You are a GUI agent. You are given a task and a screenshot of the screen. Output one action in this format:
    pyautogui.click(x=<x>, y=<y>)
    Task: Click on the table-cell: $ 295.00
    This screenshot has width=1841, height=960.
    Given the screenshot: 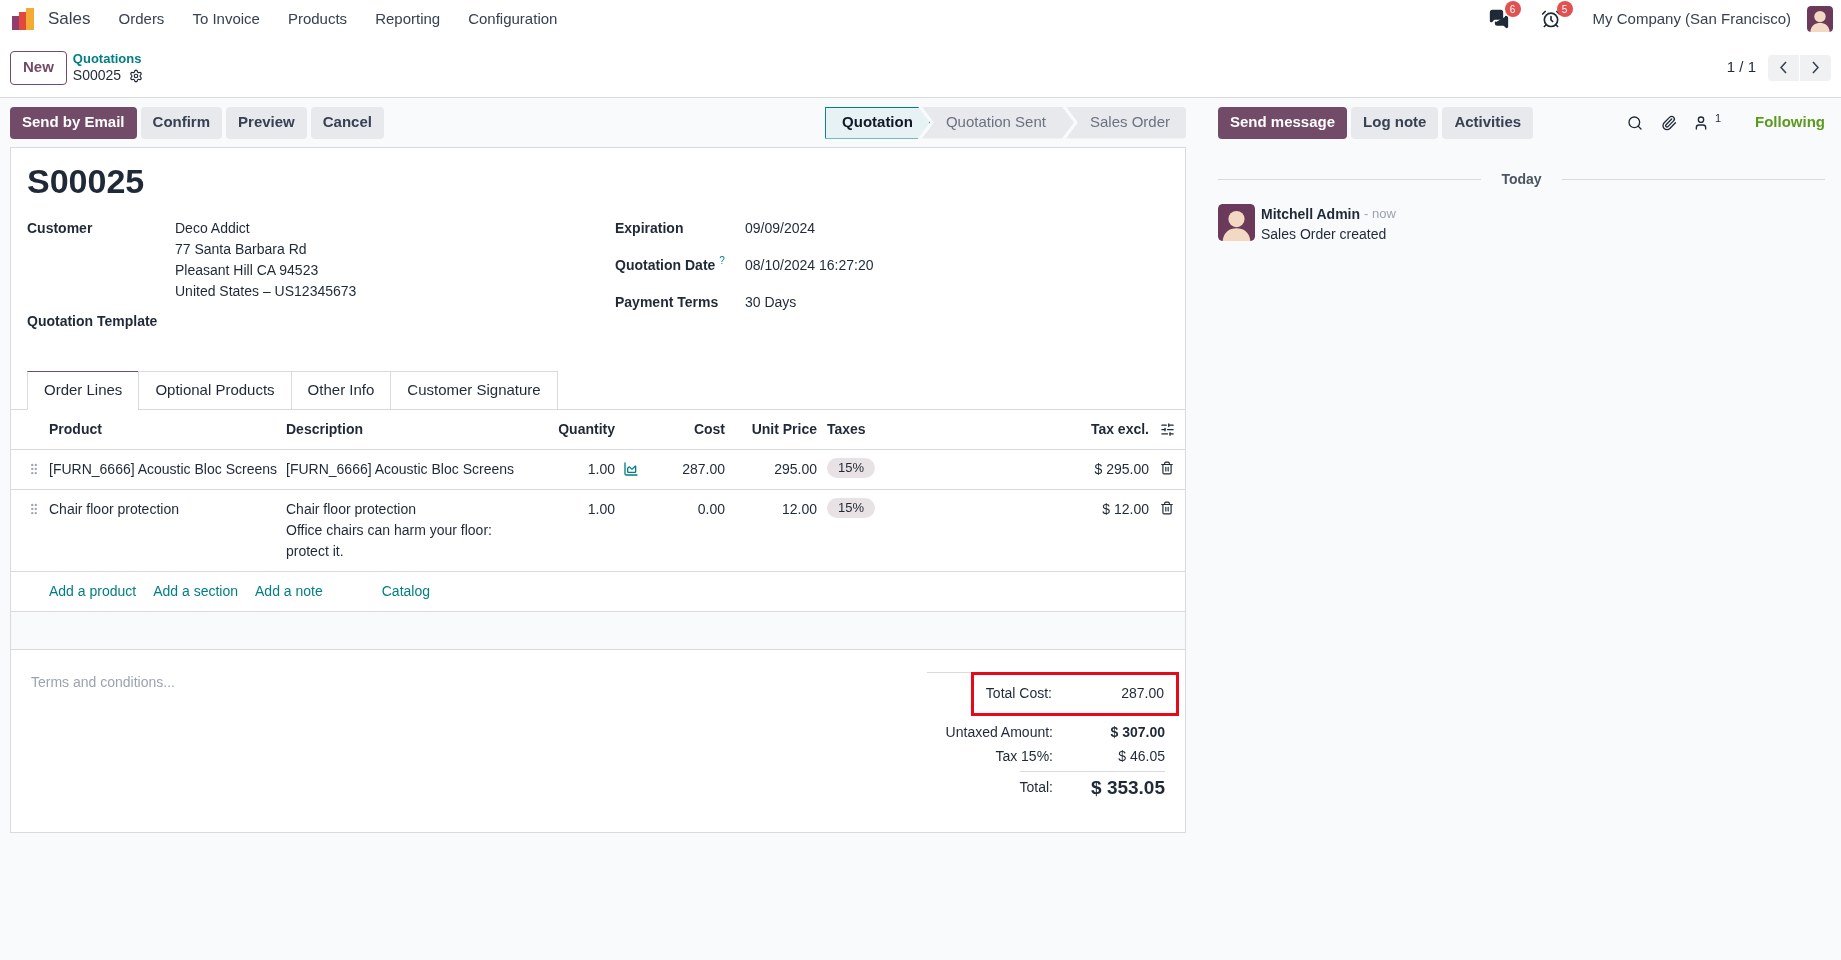 What is the action you would take?
    pyautogui.click(x=1065, y=469)
    